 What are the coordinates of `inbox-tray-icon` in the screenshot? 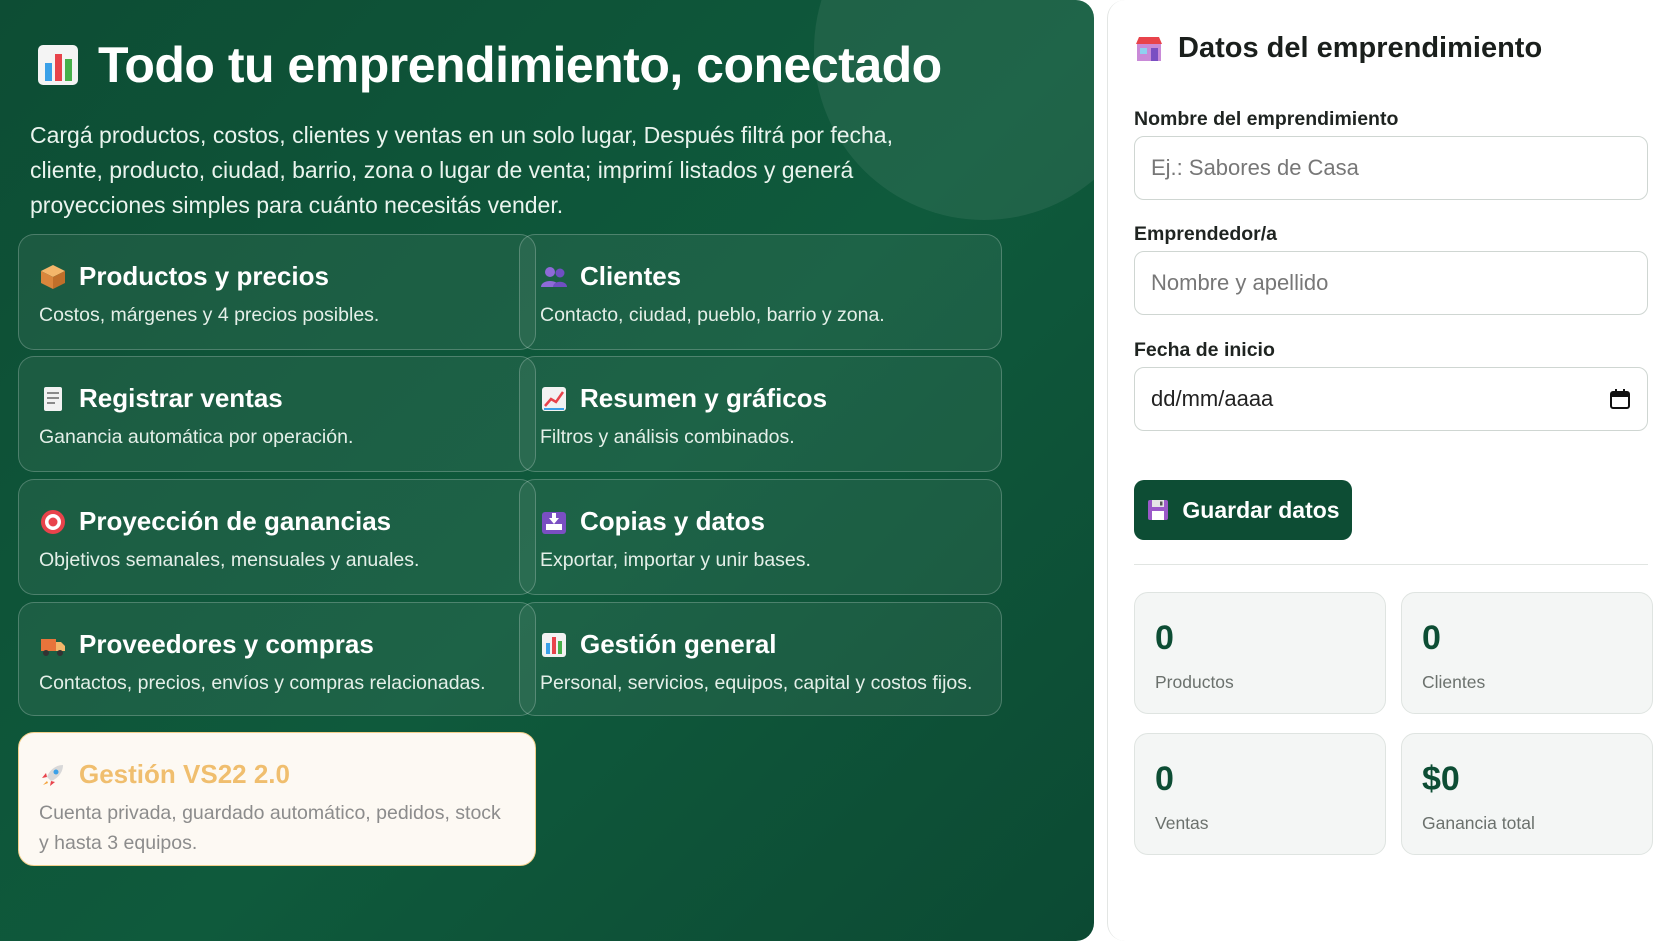 It's located at (554, 522).